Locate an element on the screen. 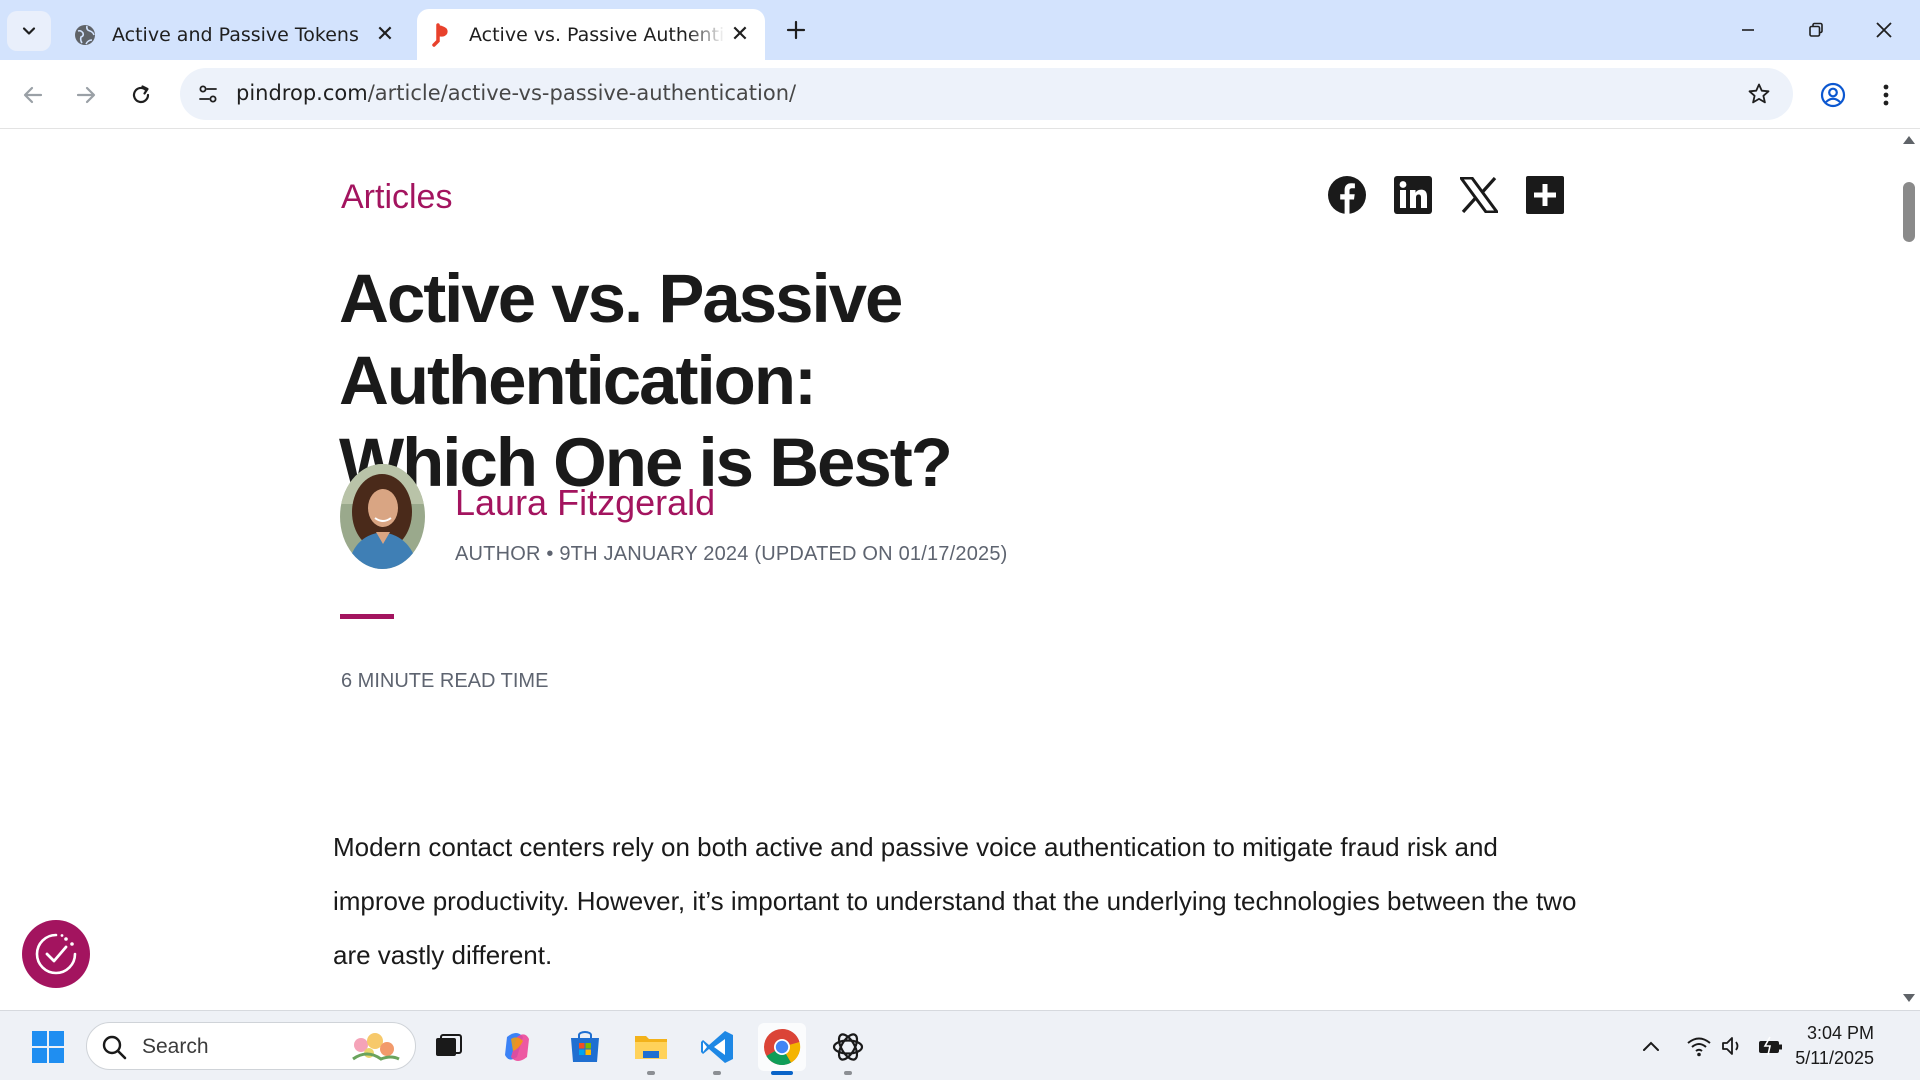 The height and width of the screenshot is (1080, 1920). clock-time: 3:04 PM is located at coordinates (1840, 1033).